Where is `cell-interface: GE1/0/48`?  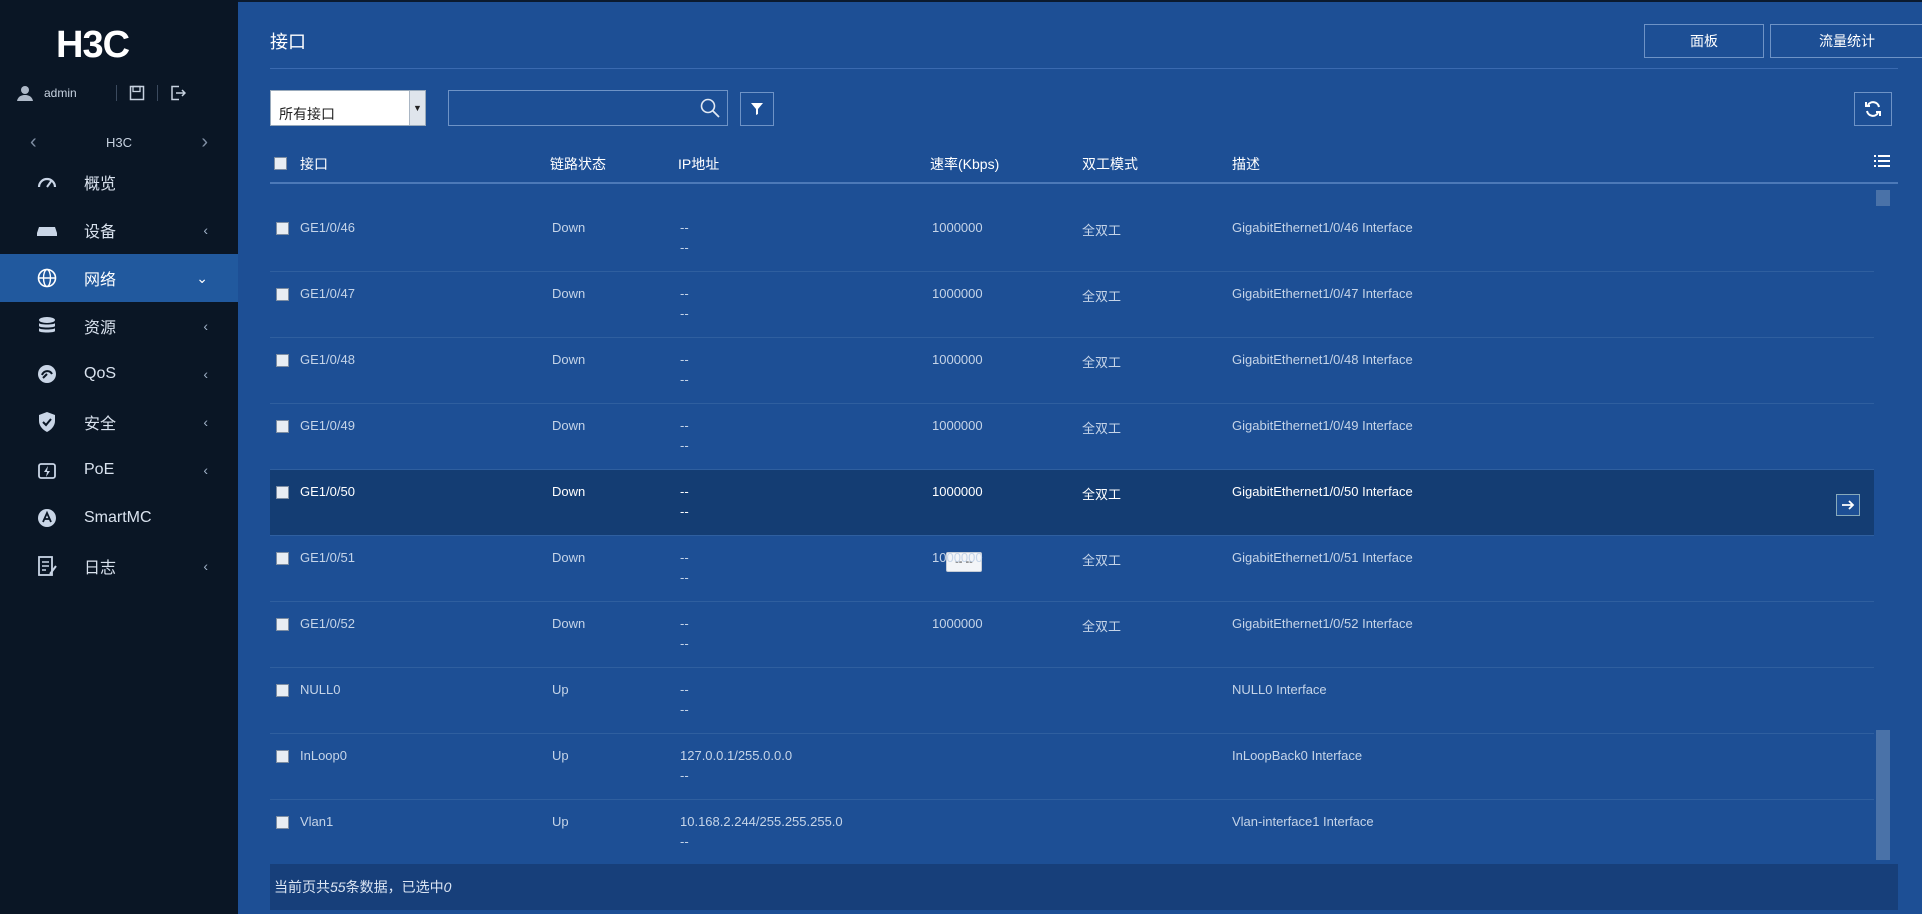
cell-interface: GE1/0/48 is located at coordinates (327, 359).